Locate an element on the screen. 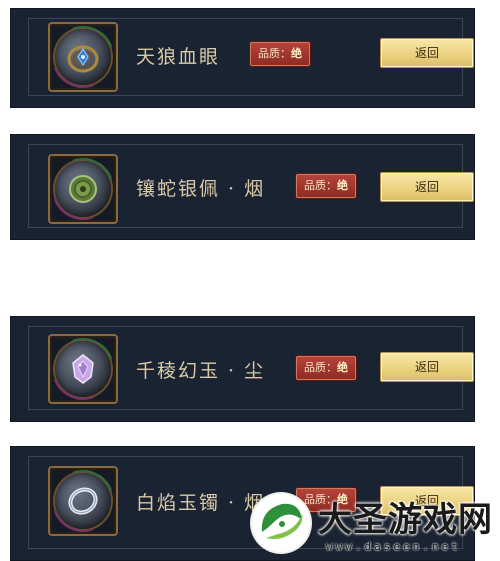 The image size is (500, 561). crystal-jade-icon is located at coordinates (83, 369).